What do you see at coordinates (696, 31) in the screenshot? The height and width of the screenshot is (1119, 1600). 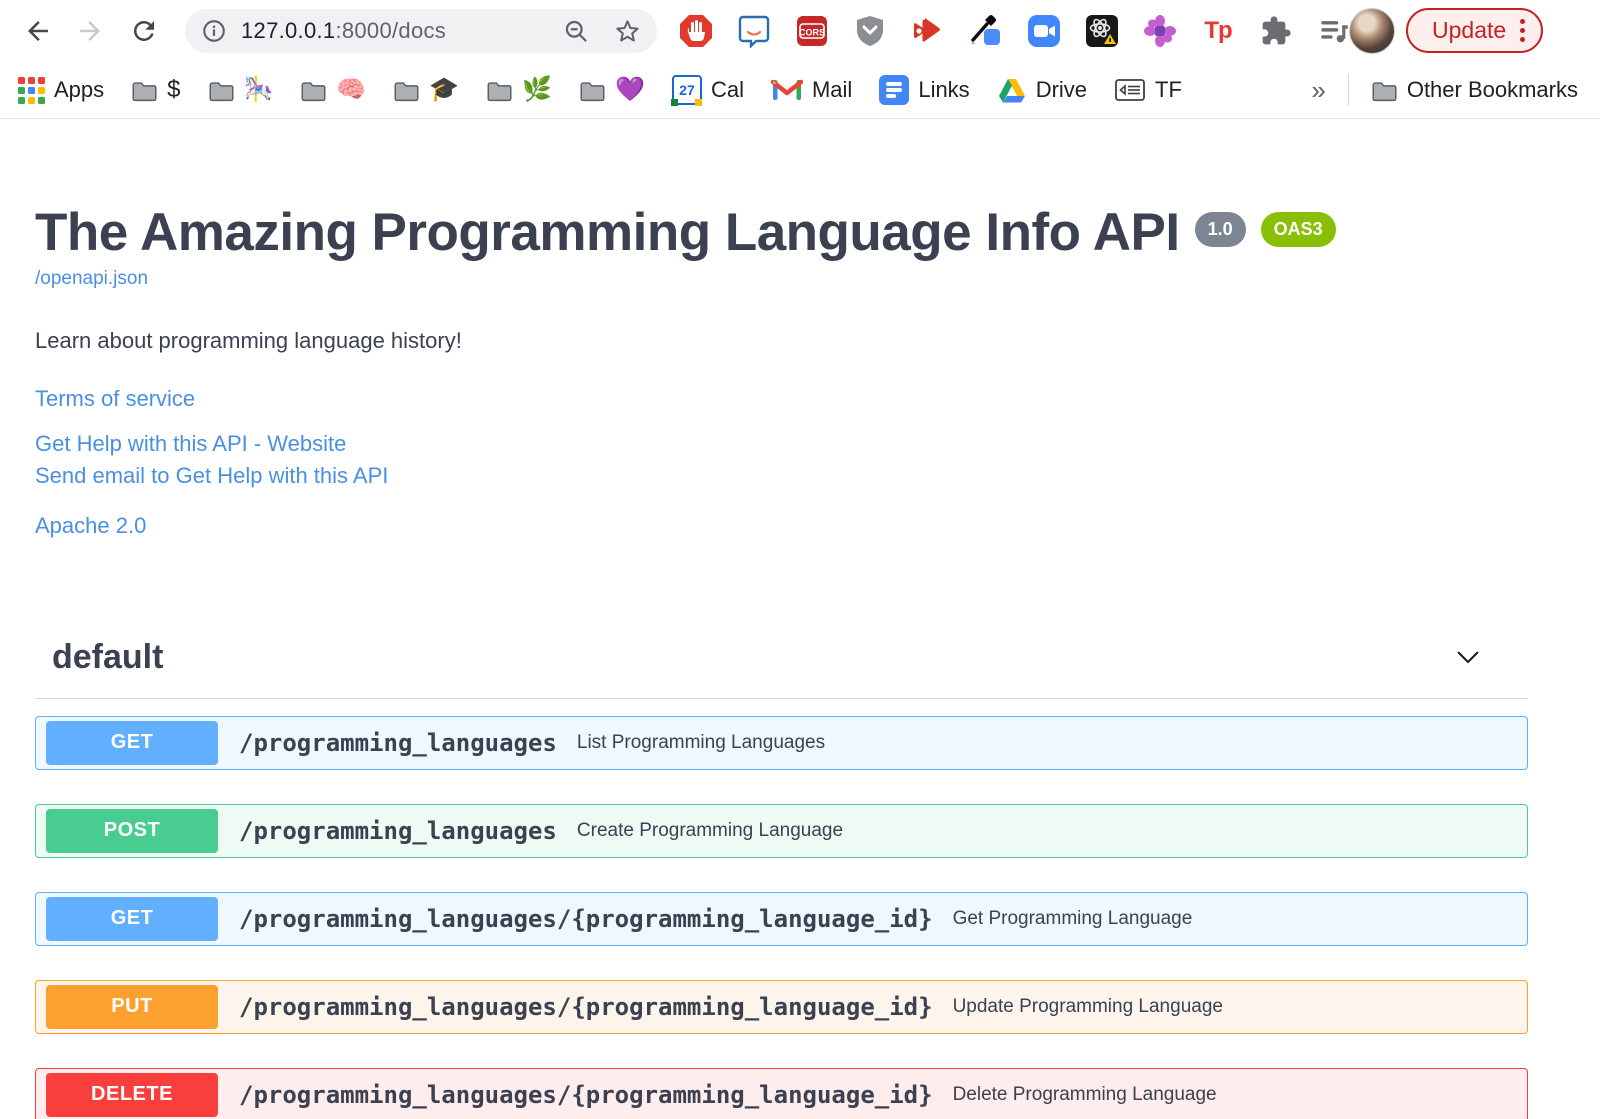 I see `adblock-extension-icon` at bounding box center [696, 31].